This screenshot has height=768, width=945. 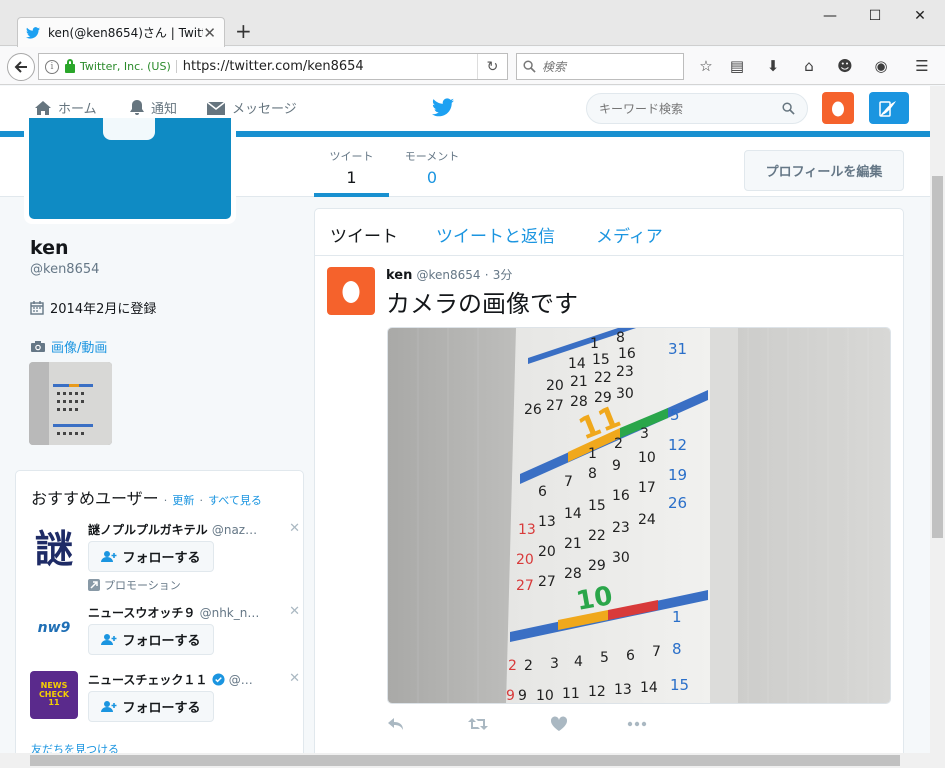 I want to click on nav-messages: メッセージ, so click(x=251, y=107).